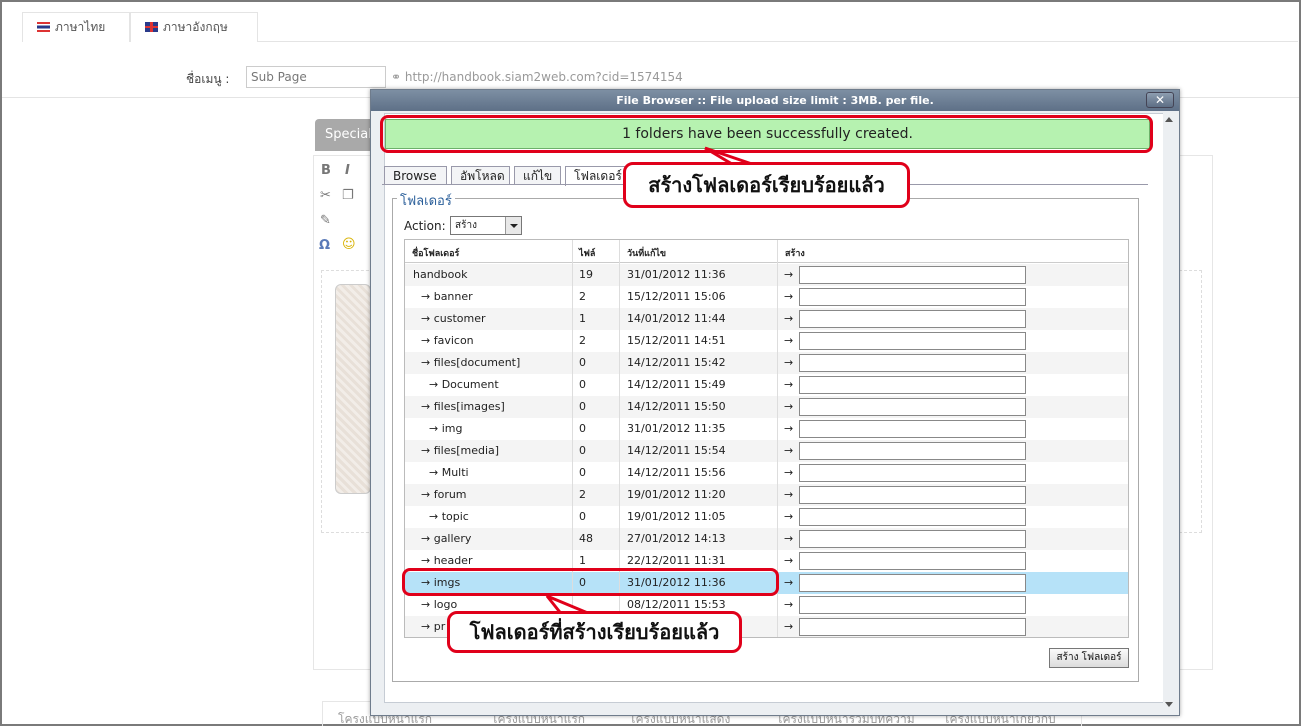 This screenshot has height=726, width=1301. I want to click on folder-name: → files[images], so click(463, 406).